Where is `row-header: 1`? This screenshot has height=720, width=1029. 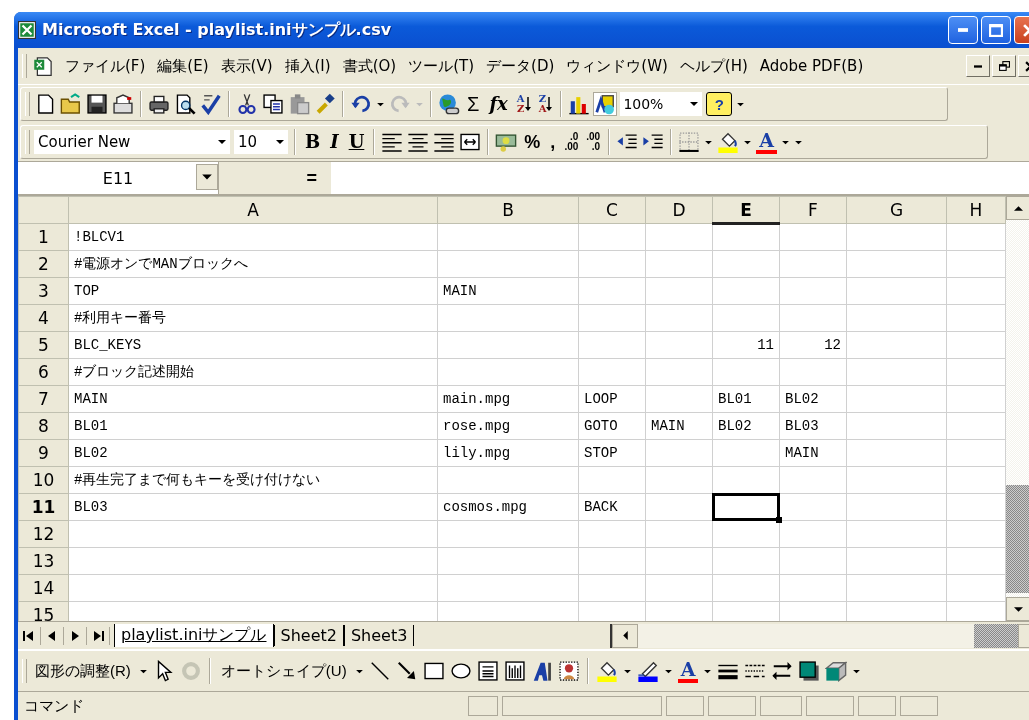
row-header: 1 is located at coordinates (43, 237).